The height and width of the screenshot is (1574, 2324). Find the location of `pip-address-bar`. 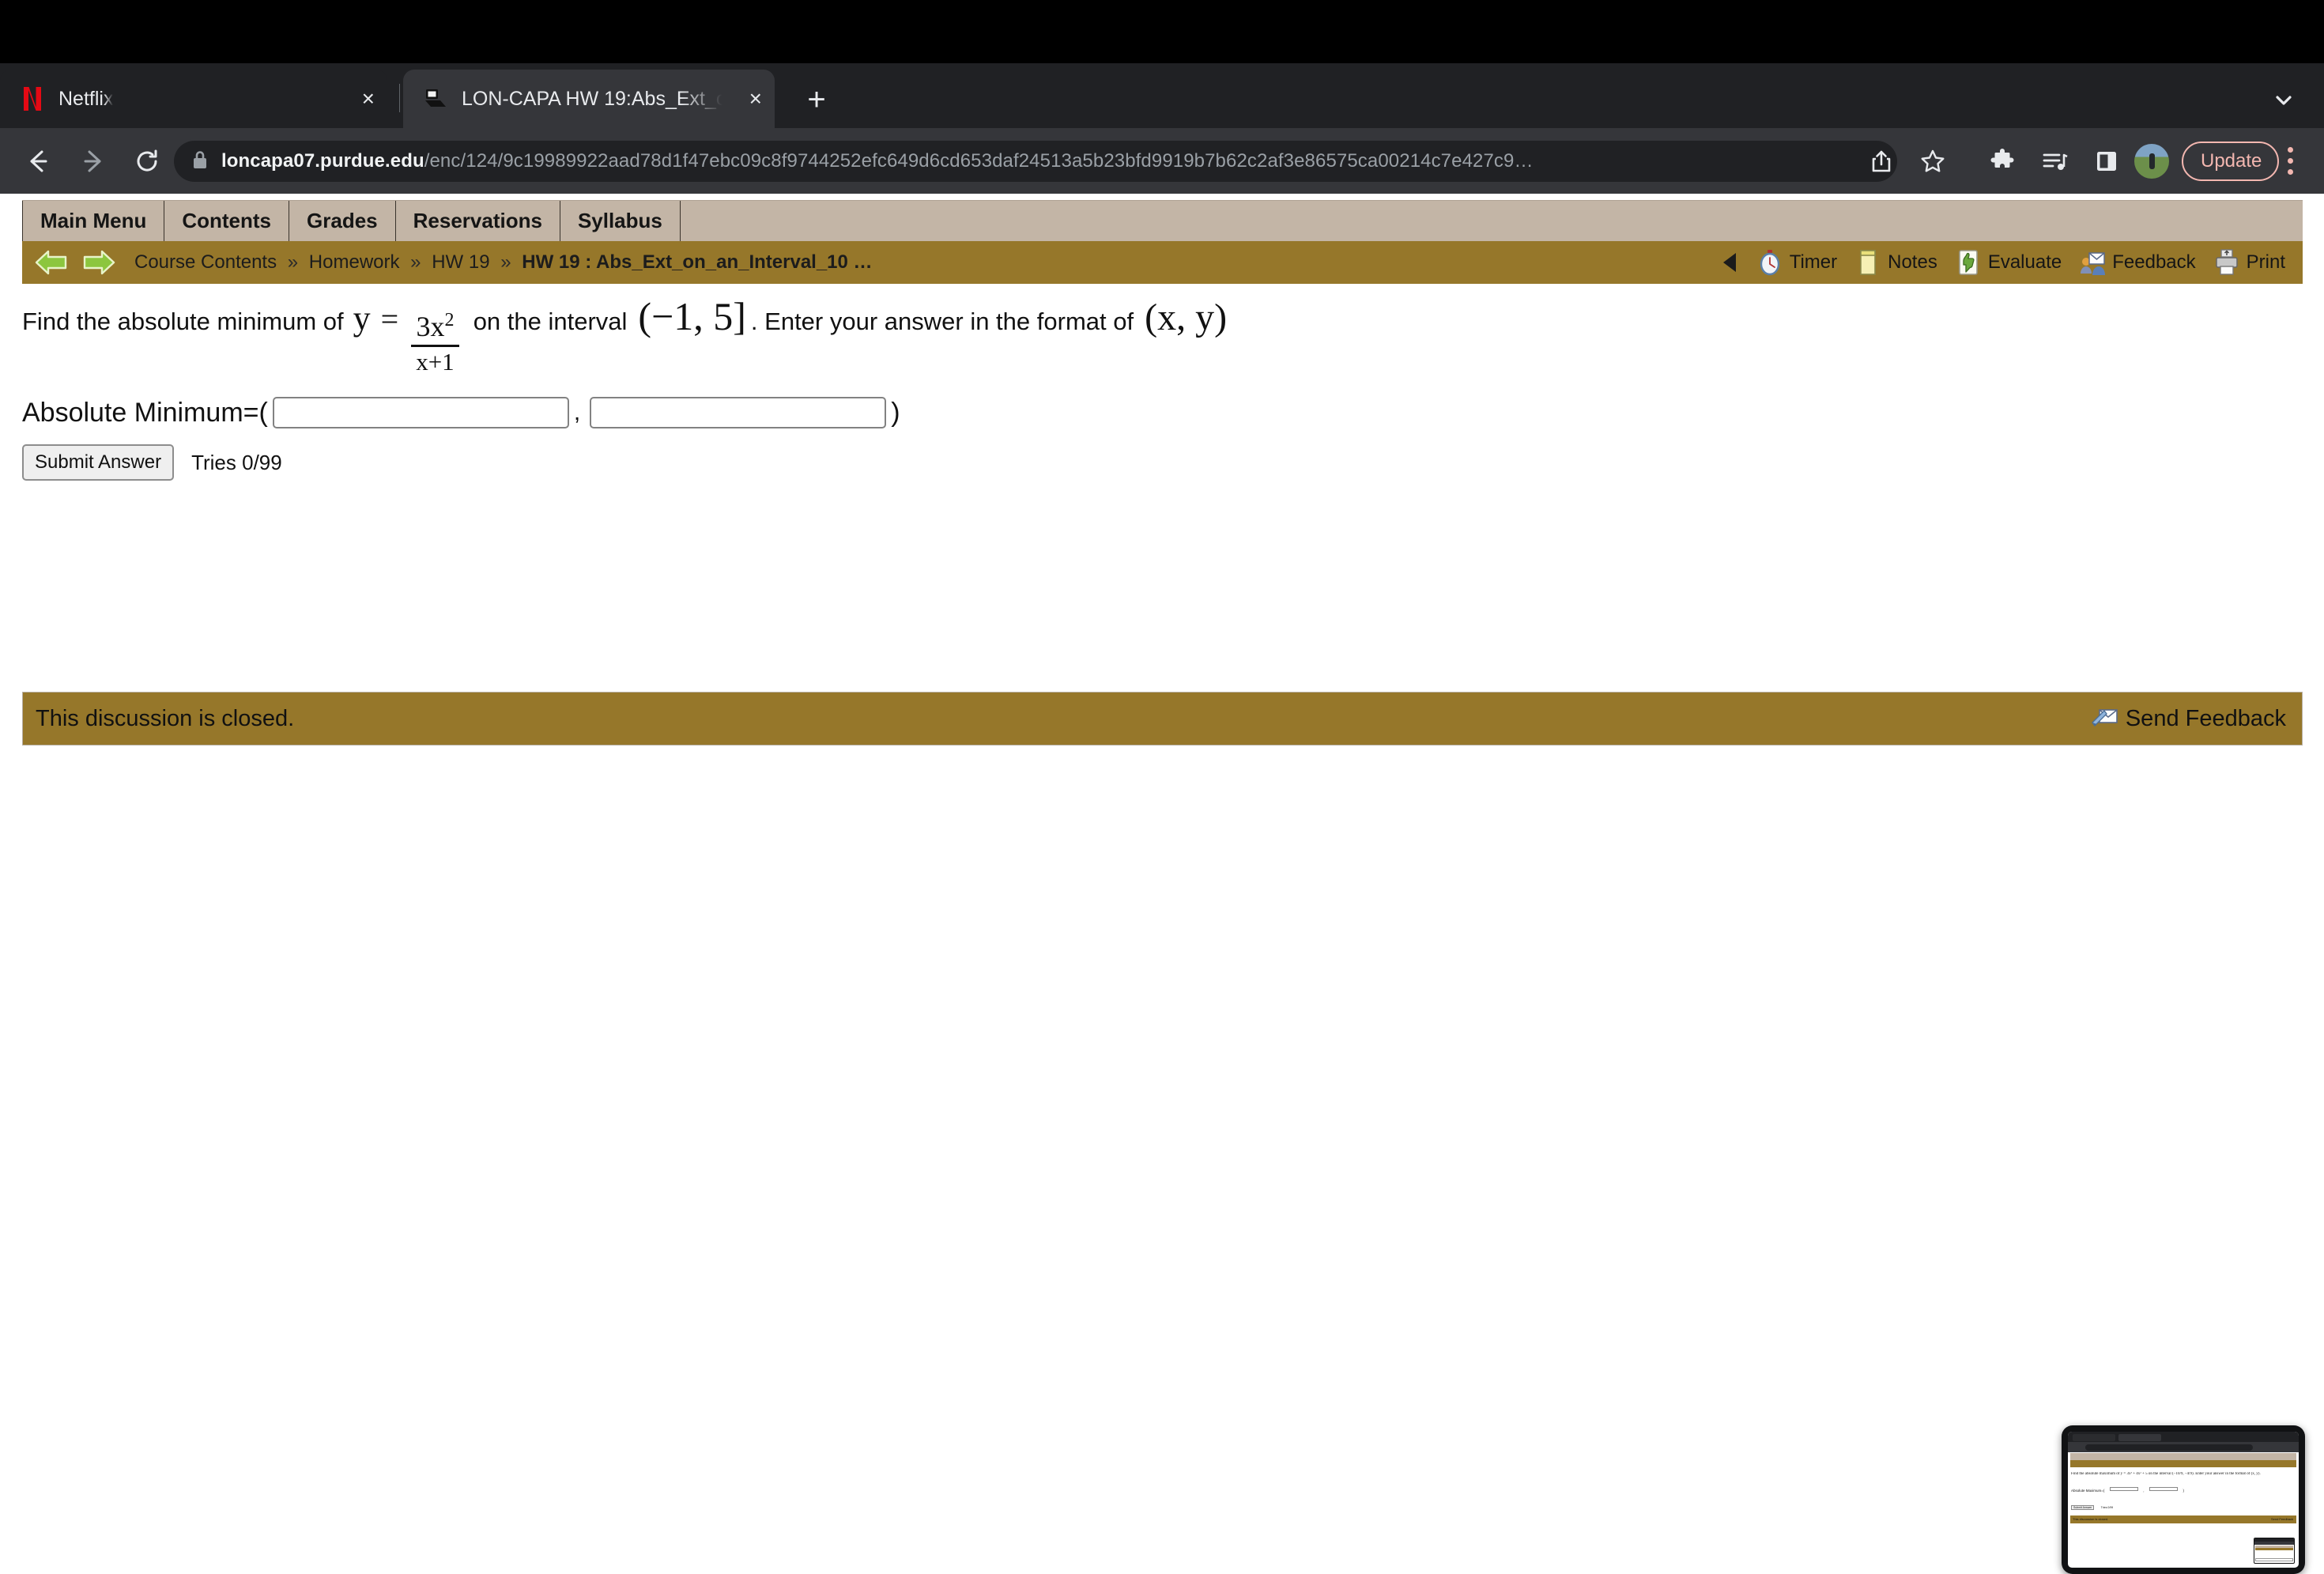

pip-address-bar is located at coordinates (2183, 1447).